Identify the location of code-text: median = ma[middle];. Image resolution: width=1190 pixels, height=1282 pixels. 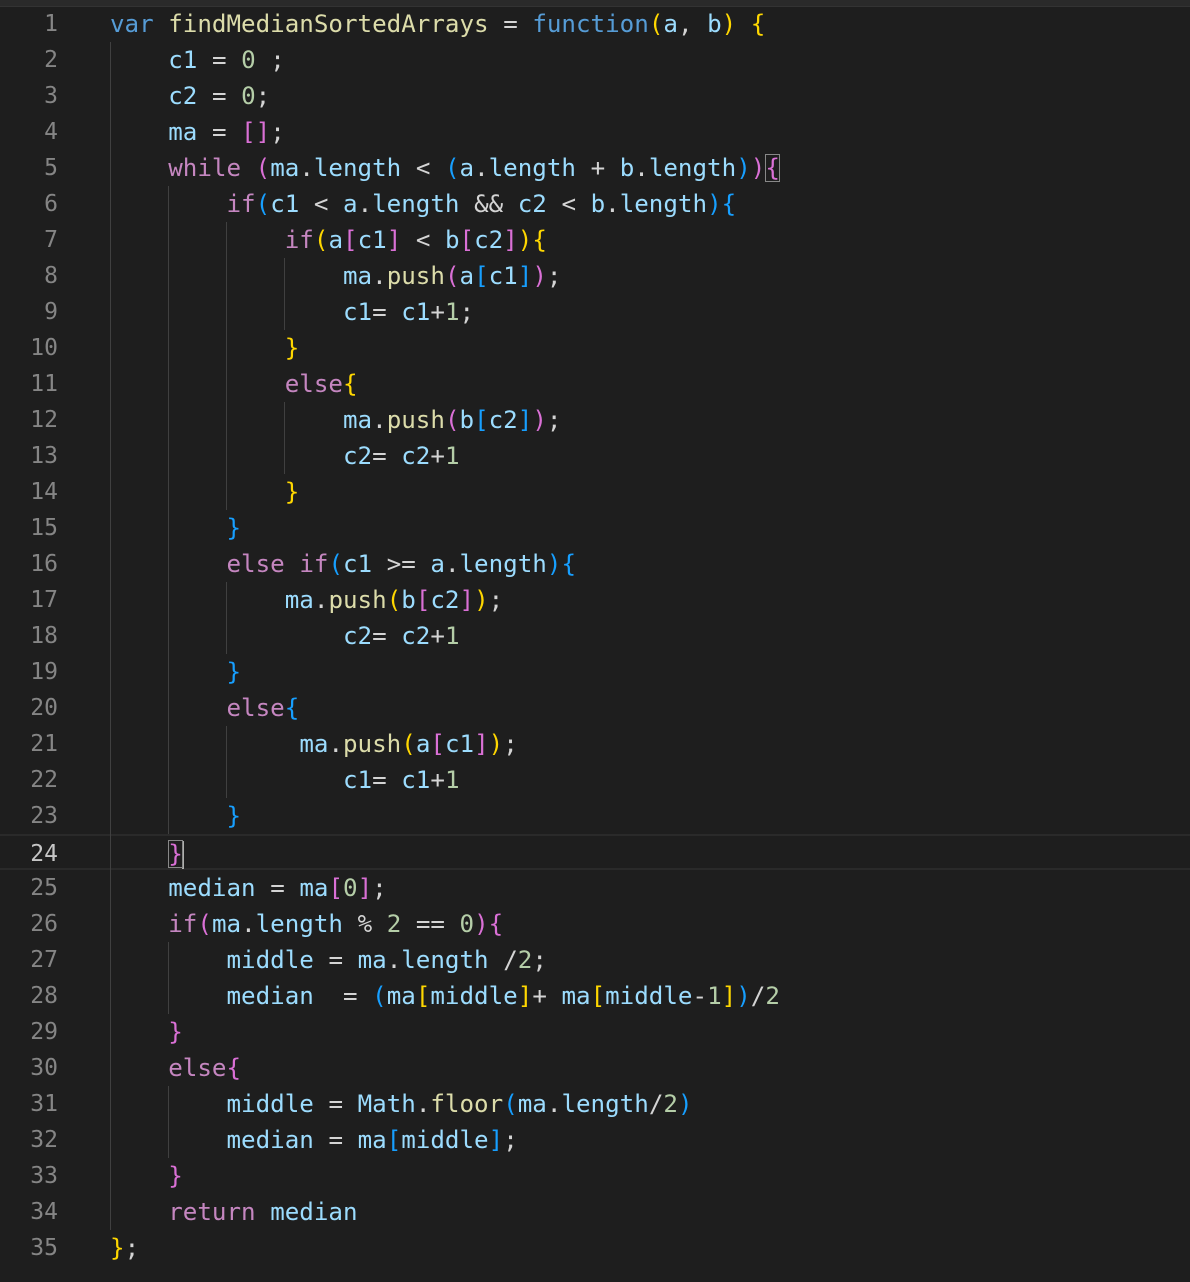
(372, 1140).